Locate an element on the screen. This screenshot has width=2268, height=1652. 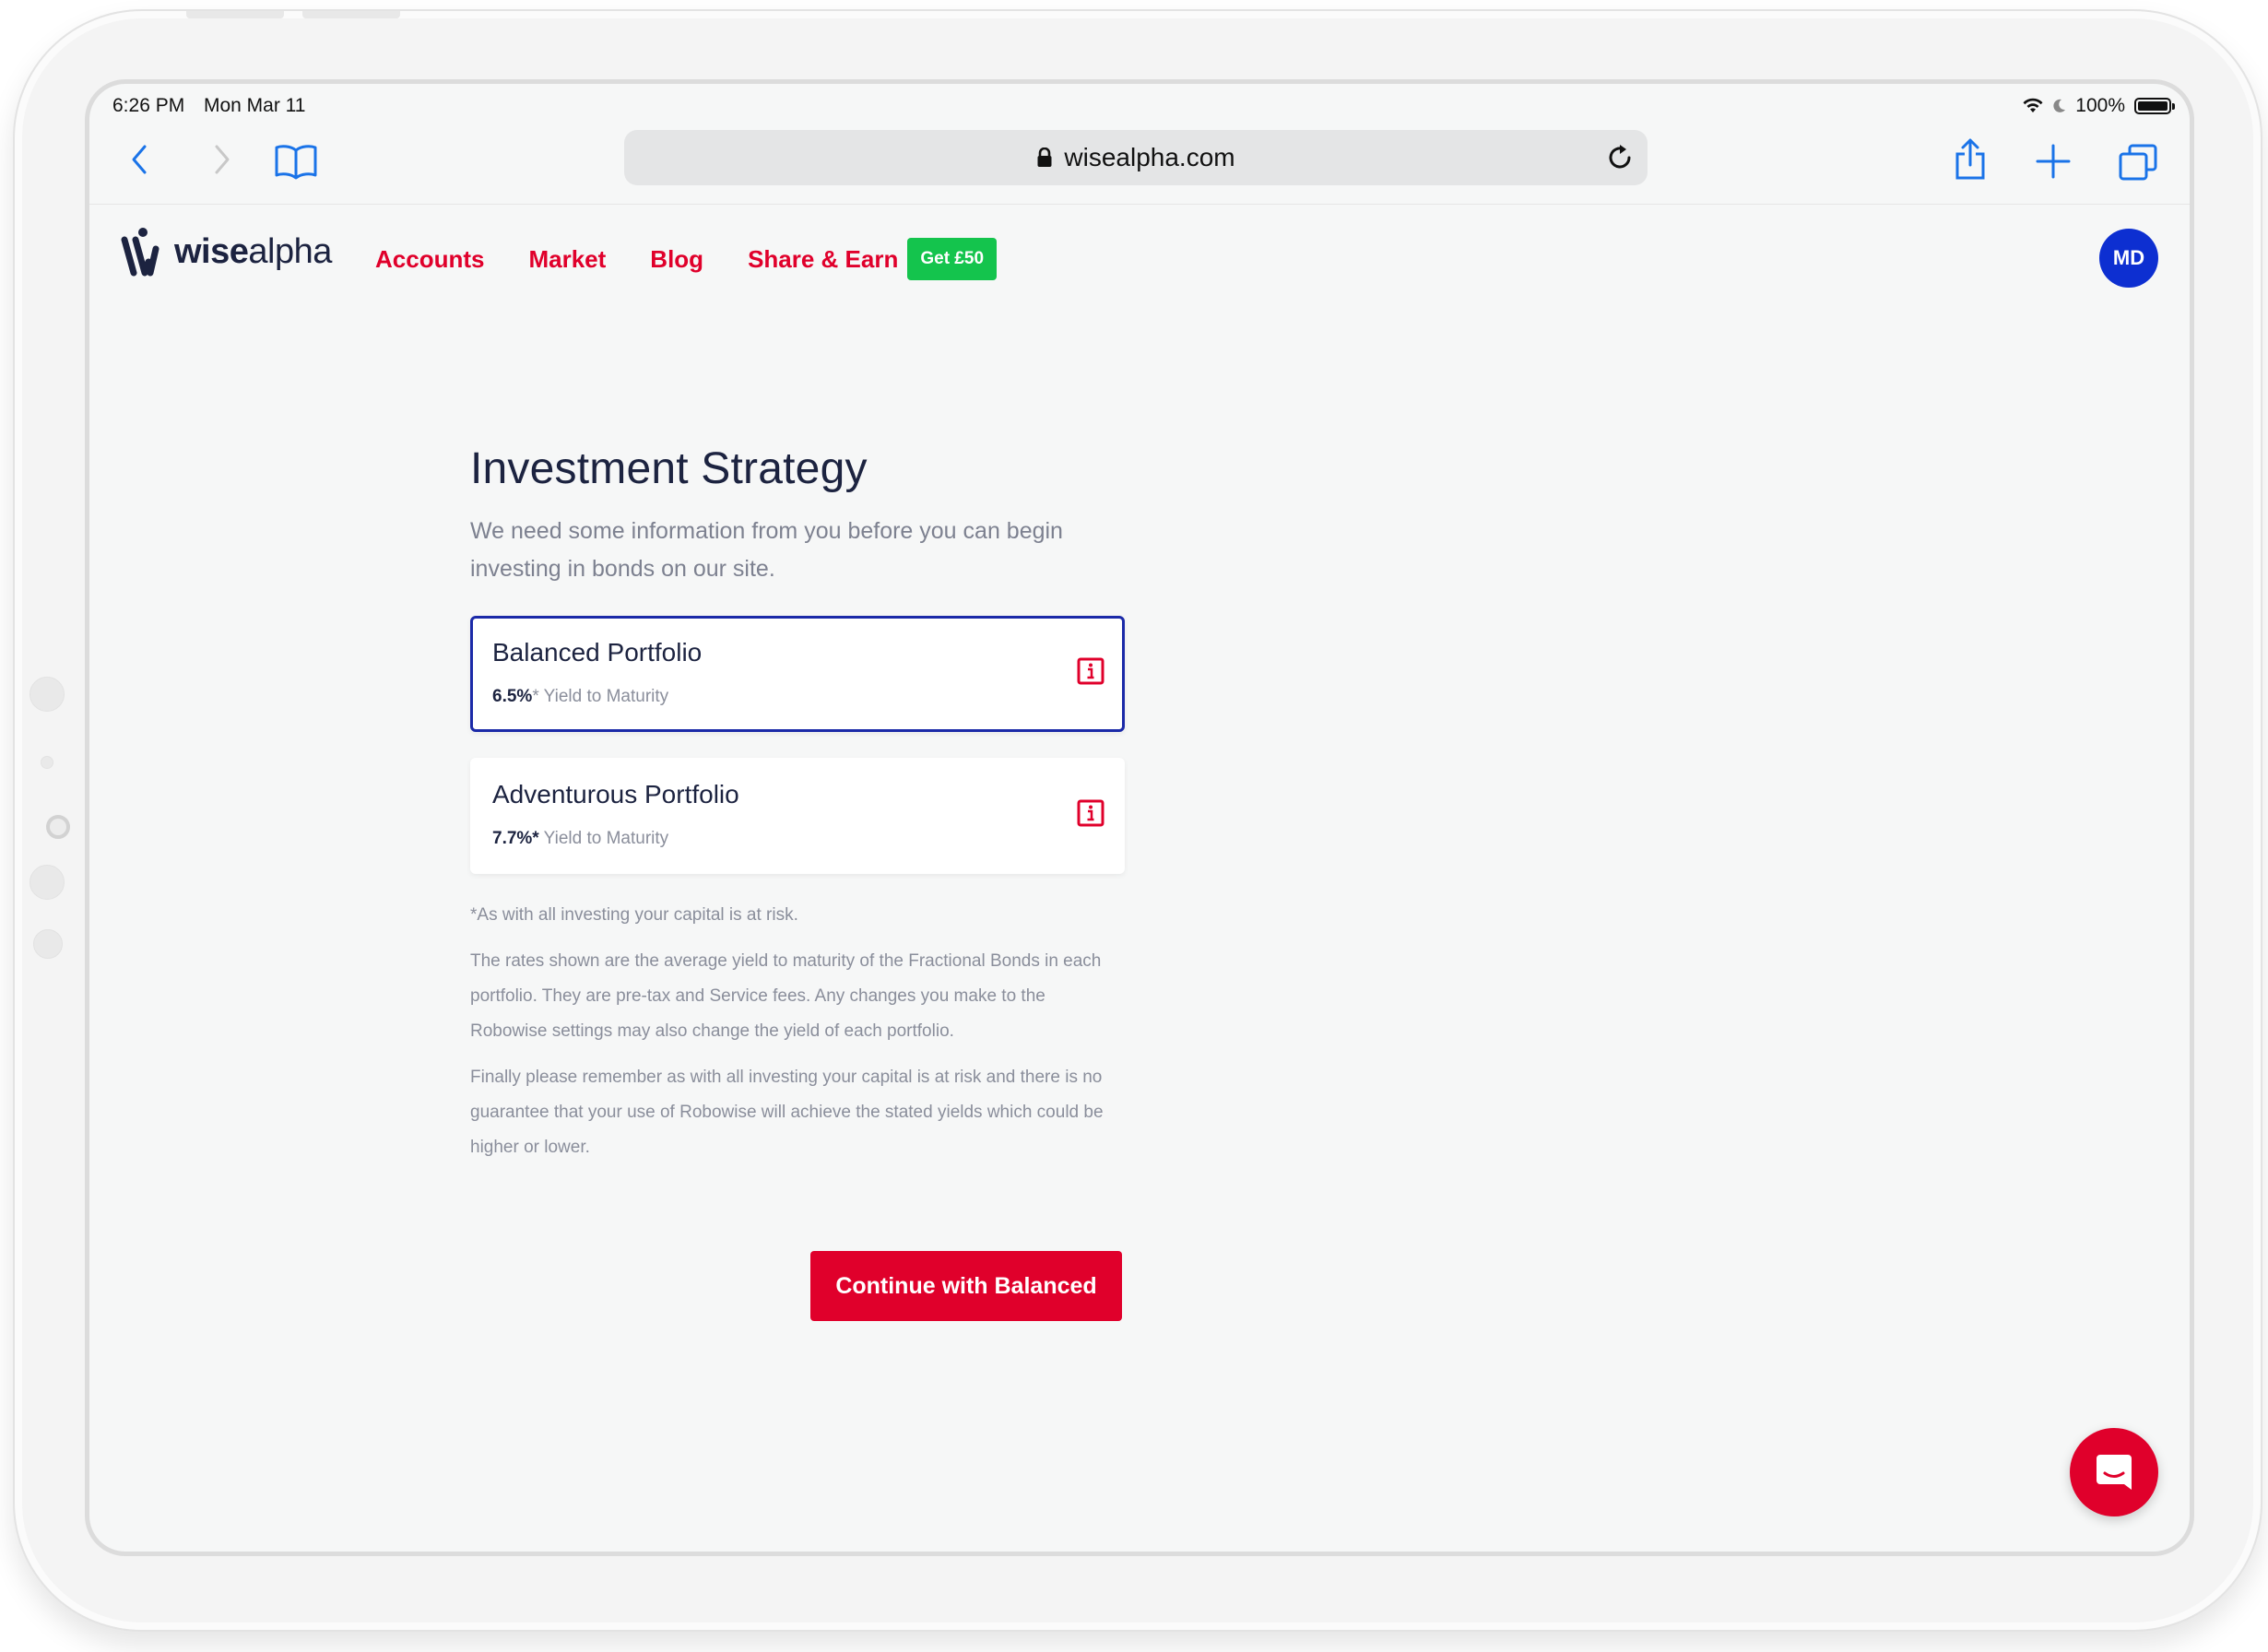
camera is located at coordinates (58, 827).